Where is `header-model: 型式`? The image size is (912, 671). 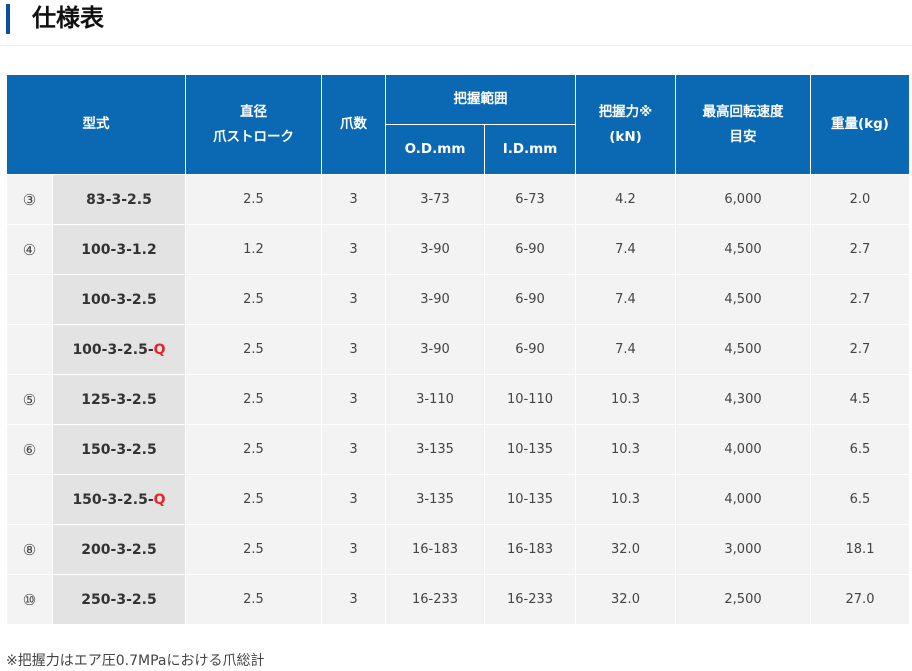 header-model: 型式 is located at coordinates (96, 124).